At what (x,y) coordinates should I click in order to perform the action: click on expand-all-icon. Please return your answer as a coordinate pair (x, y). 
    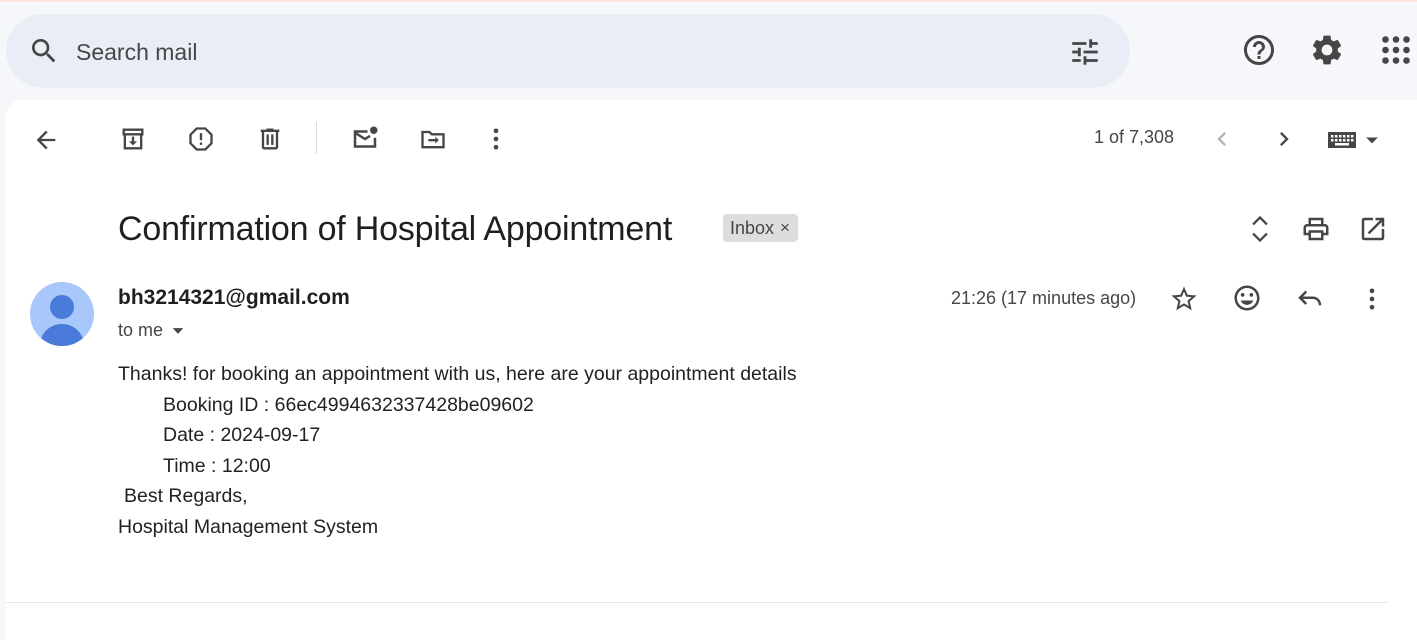
    Looking at the image, I should click on (1260, 229).